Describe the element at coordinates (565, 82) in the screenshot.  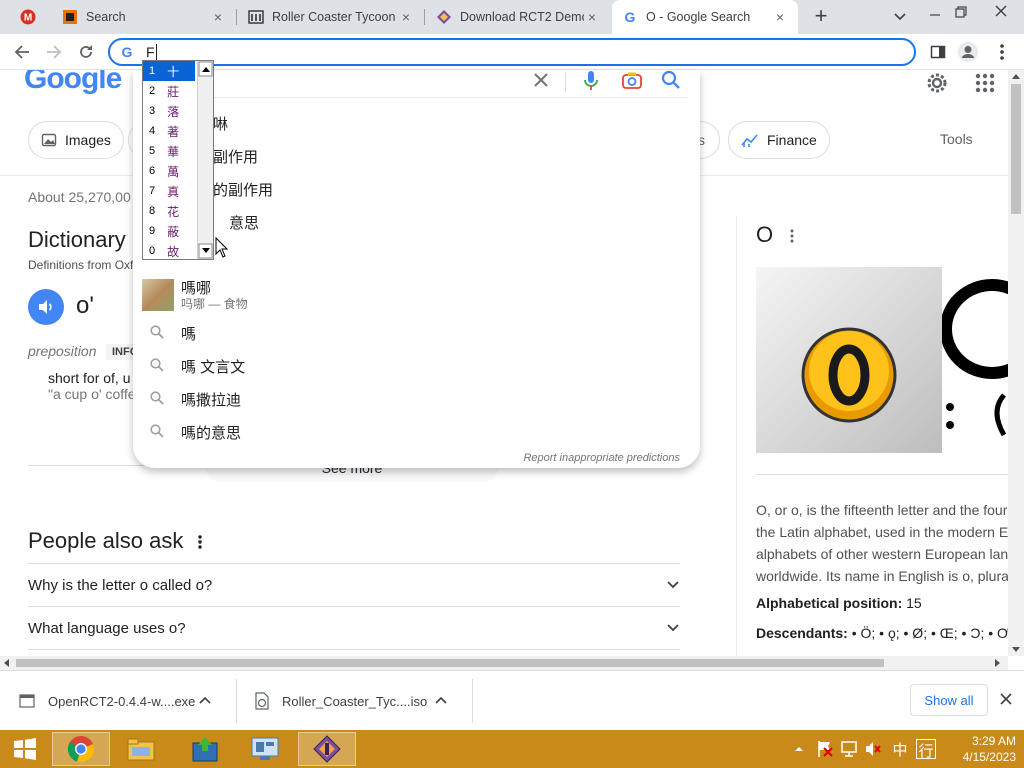
I see `search-divider` at that location.